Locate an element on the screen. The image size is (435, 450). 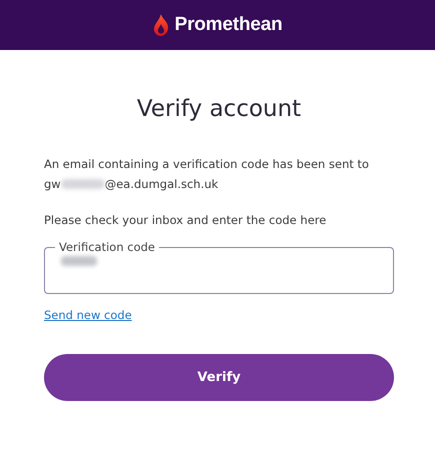
email-domain: @ea.dumgal.sch.uk is located at coordinates (161, 184).